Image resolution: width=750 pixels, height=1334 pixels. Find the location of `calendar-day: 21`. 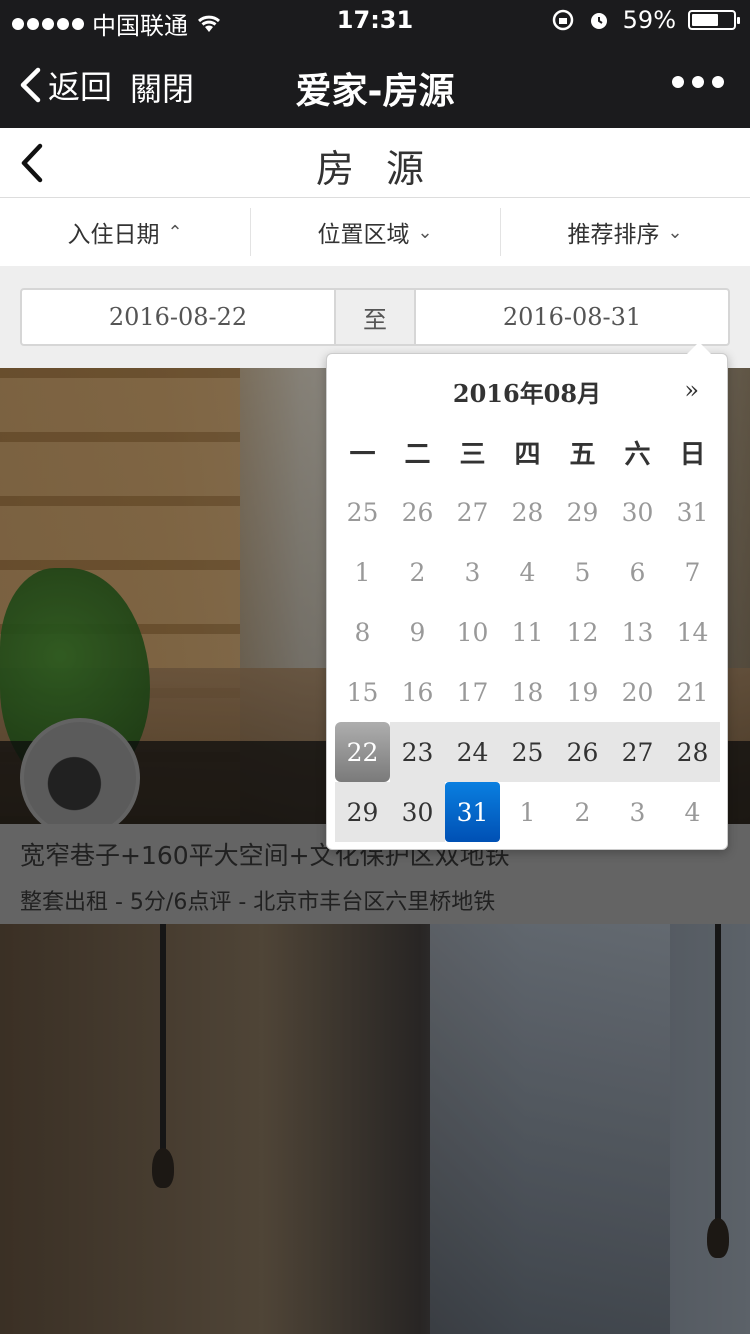

calendar-day: 21 is located at coordinates (692, 692).